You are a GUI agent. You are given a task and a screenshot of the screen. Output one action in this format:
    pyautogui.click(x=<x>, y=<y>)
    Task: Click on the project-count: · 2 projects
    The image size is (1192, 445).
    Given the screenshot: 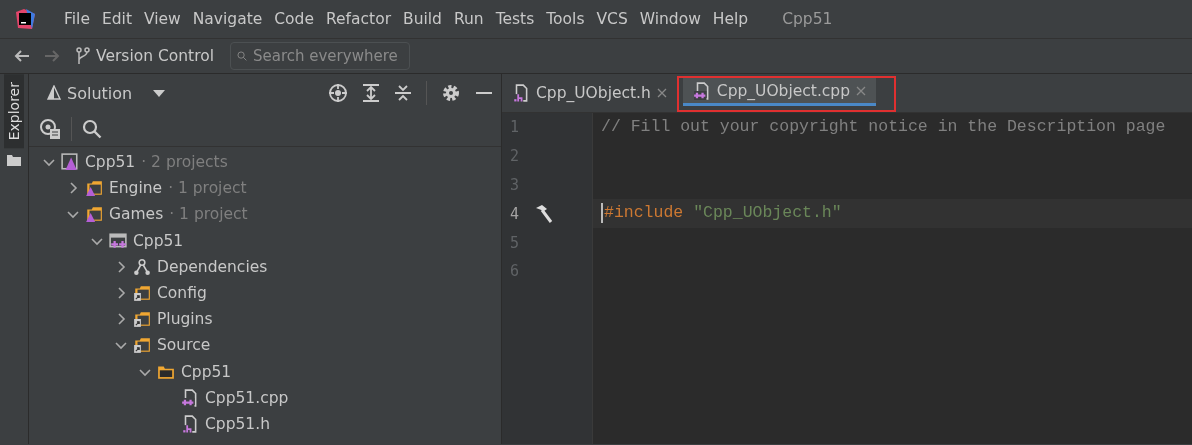 What is the action you would take?
    pyautogui.click(x=184, y=162)
    